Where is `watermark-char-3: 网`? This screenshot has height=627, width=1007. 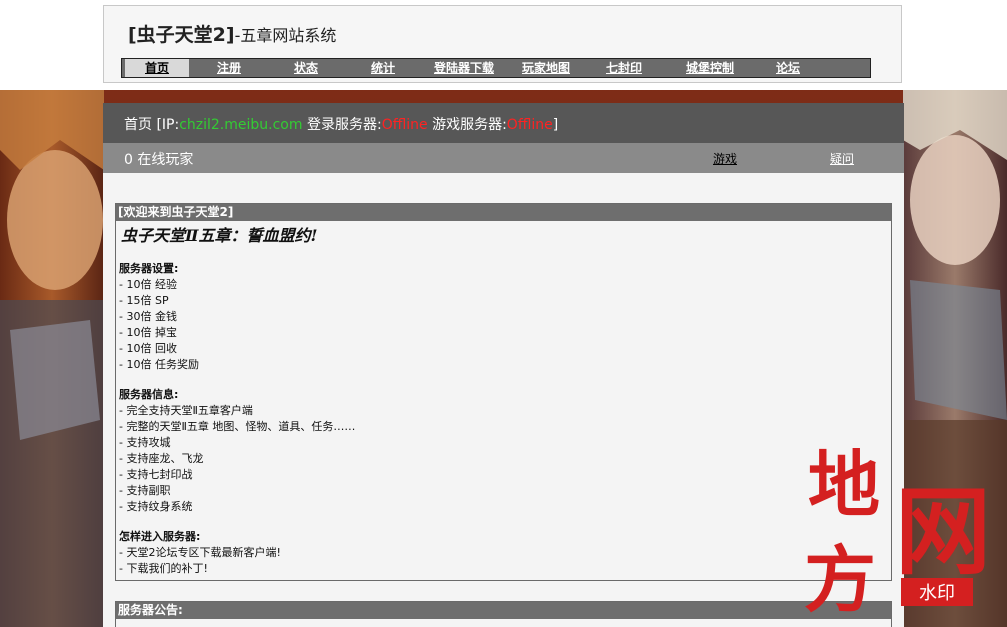 watermark-char-3: 网 is located at coordinates (943, 531).